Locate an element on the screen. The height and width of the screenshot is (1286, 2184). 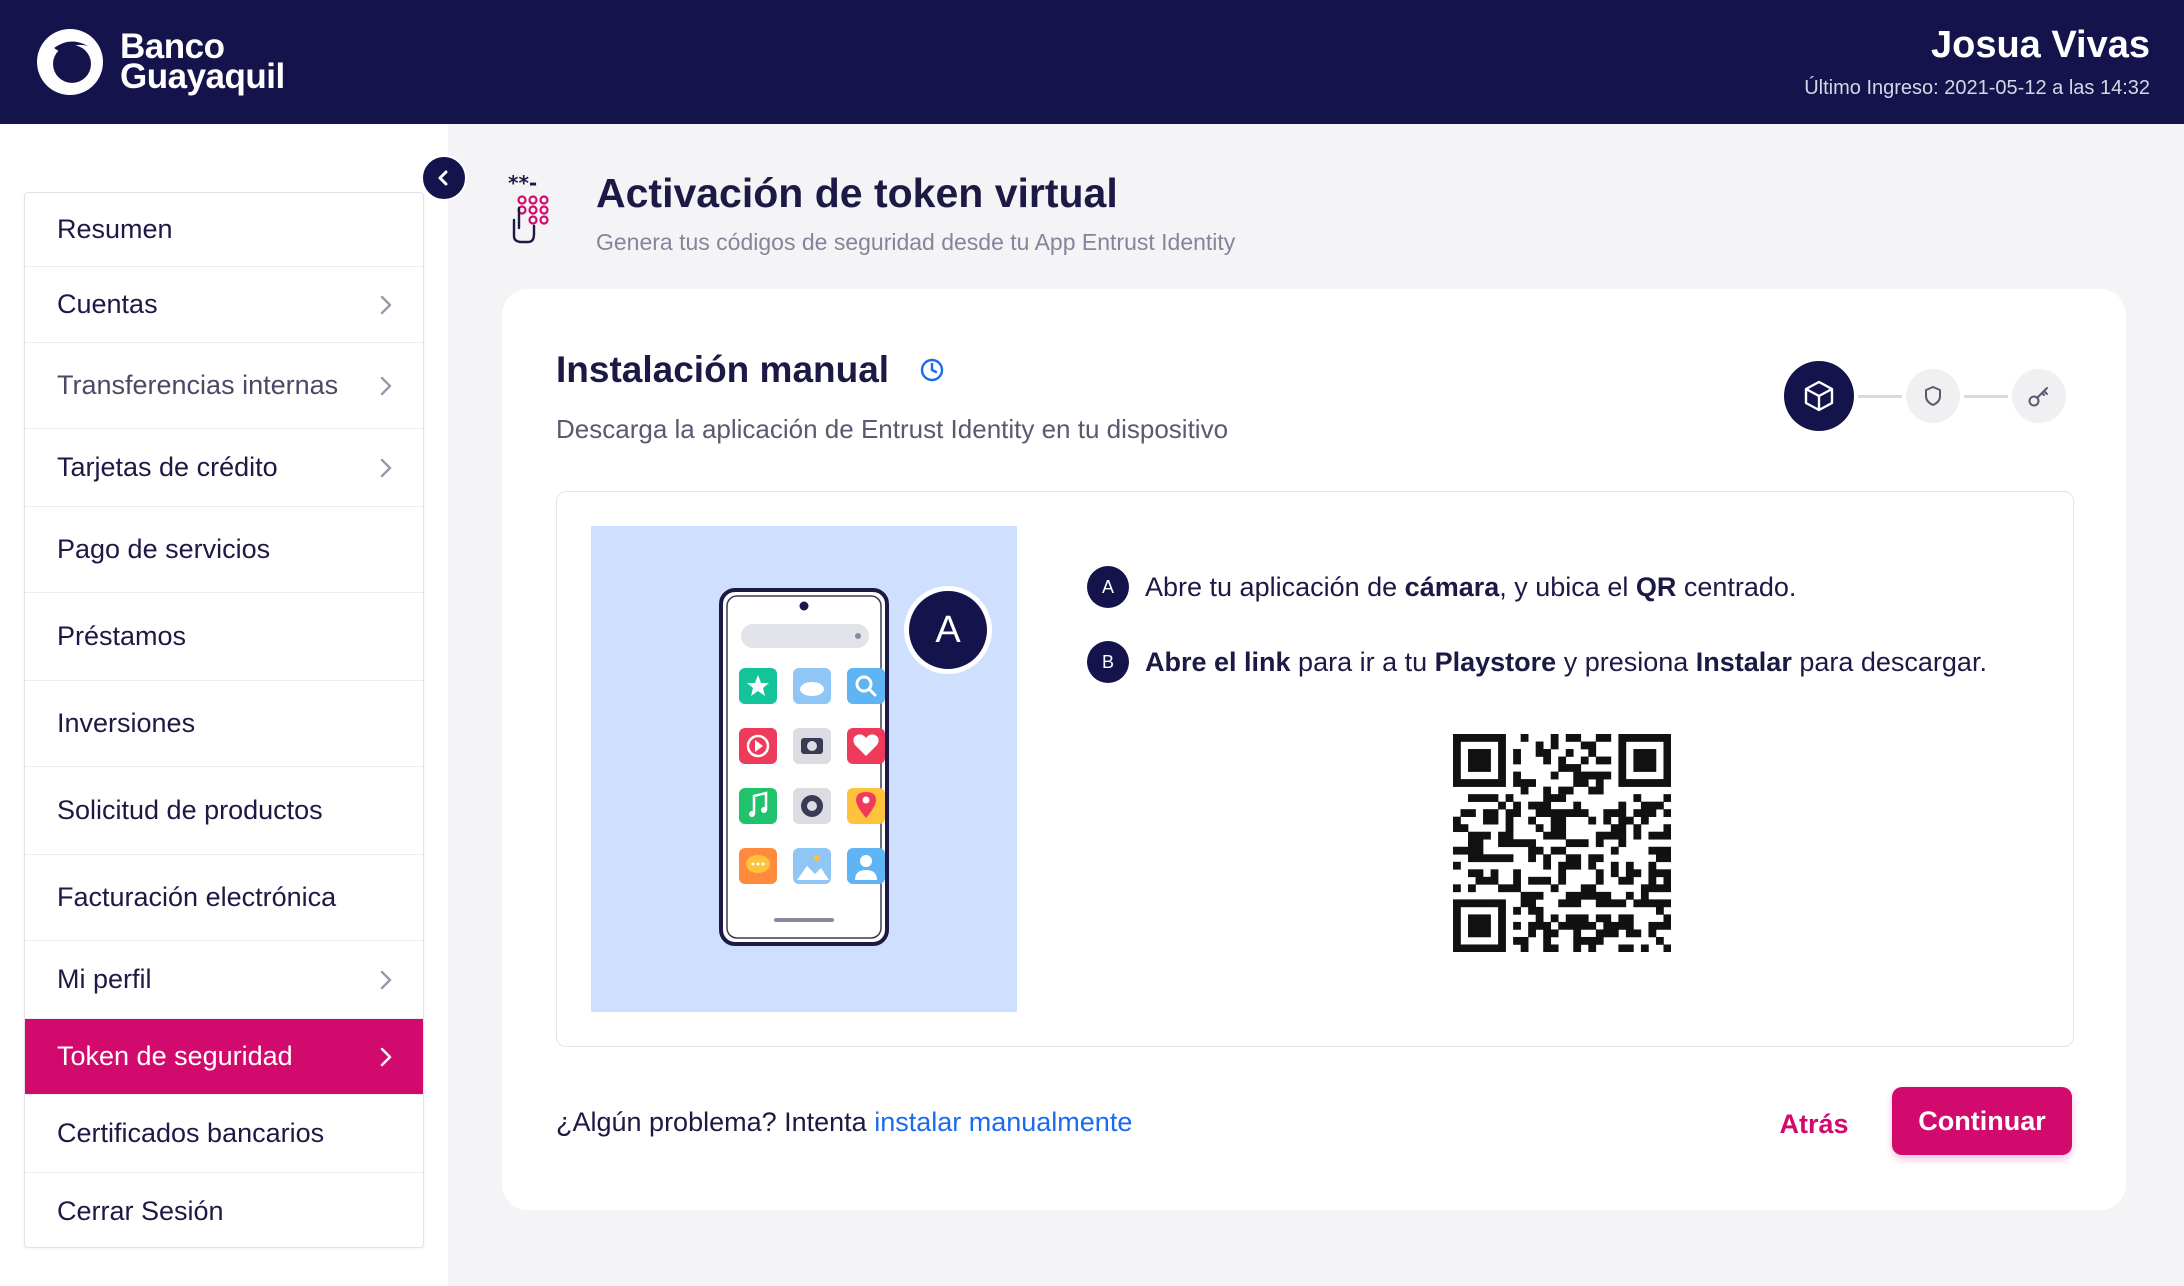
sidebar-item-label: Mi perfil is located at coordinates (104, 979).